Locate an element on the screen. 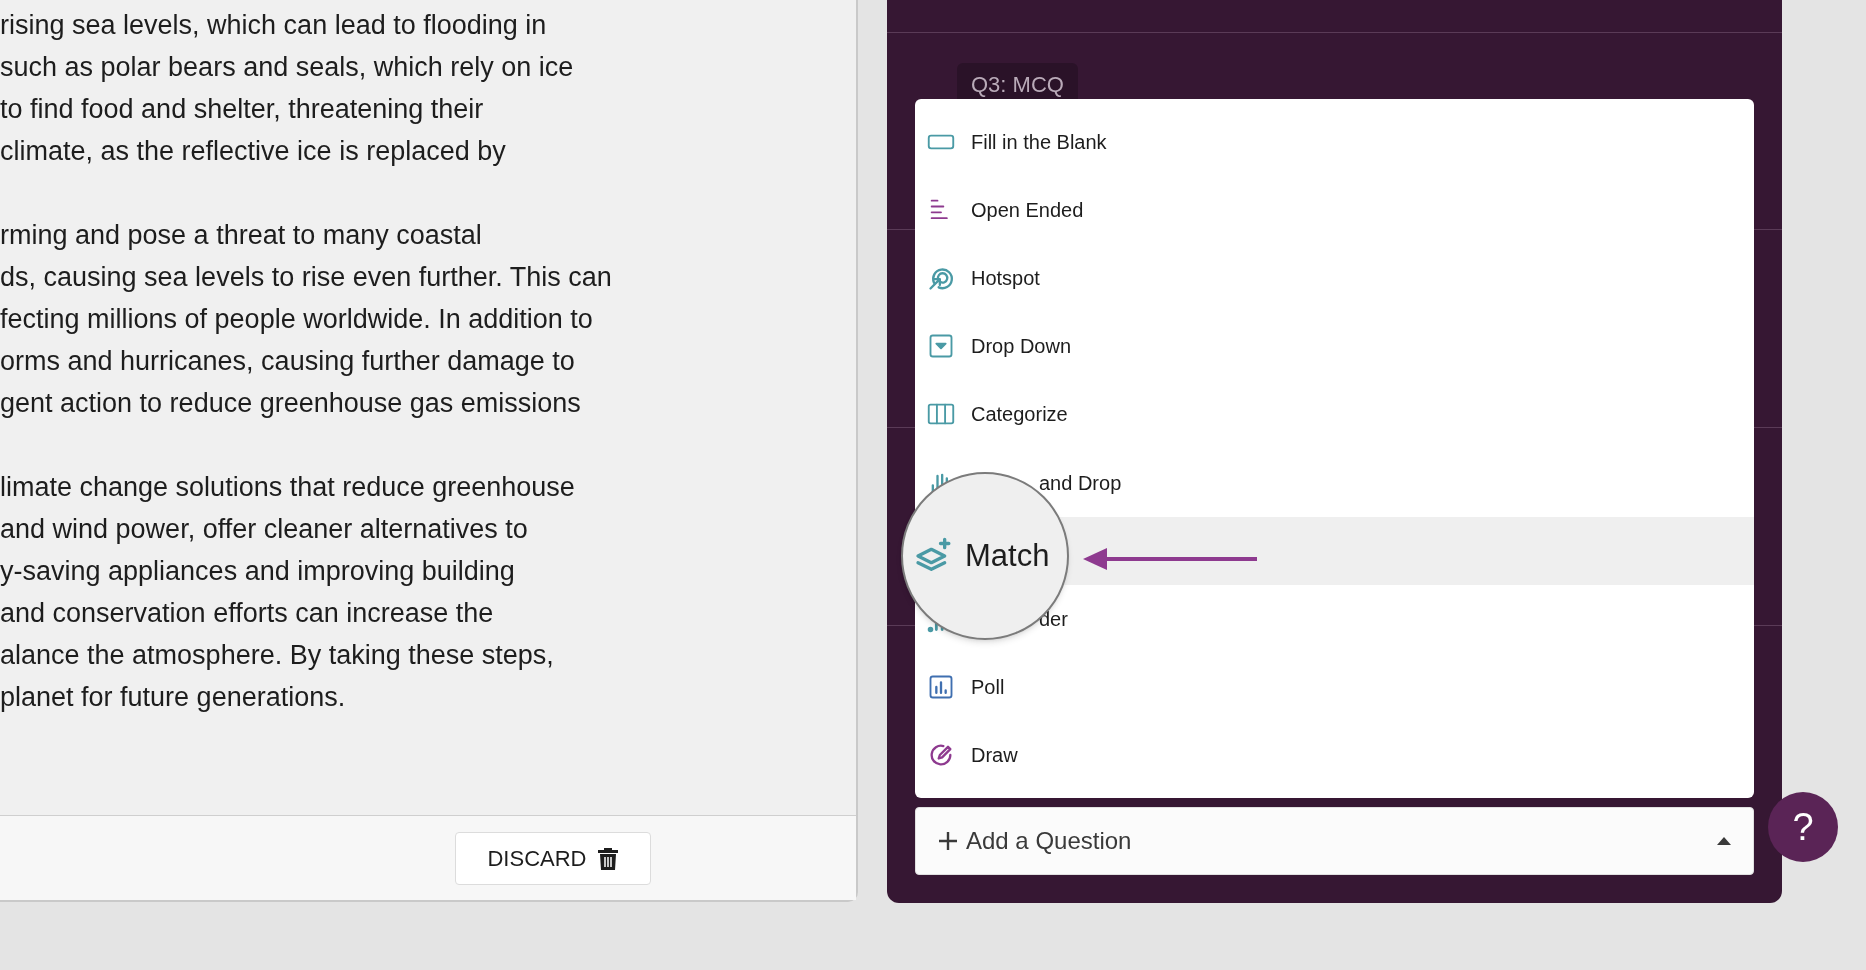 This screenshot has width=1866, height=970. item-label: Open Ended is located at coordinates (1027, 211).